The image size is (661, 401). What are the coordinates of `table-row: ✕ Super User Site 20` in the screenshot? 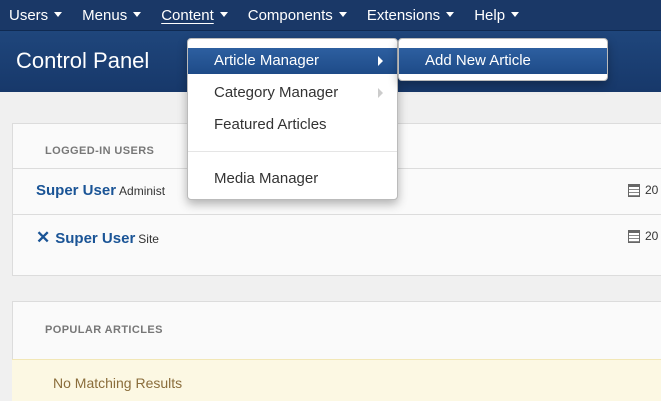 It's located at (337, 237).